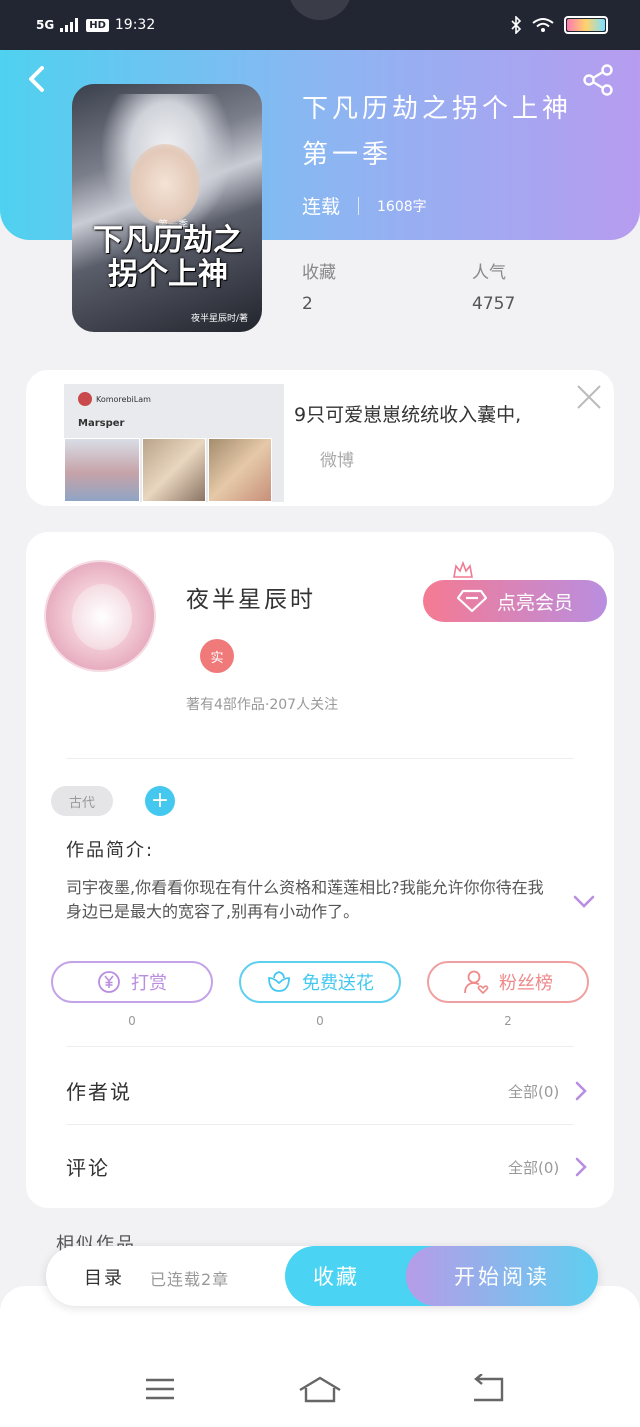 Image resolution: width=640 pixels, height=1427 pixels. I want to click on ad-product-name: Marsper, so click(101, 423).